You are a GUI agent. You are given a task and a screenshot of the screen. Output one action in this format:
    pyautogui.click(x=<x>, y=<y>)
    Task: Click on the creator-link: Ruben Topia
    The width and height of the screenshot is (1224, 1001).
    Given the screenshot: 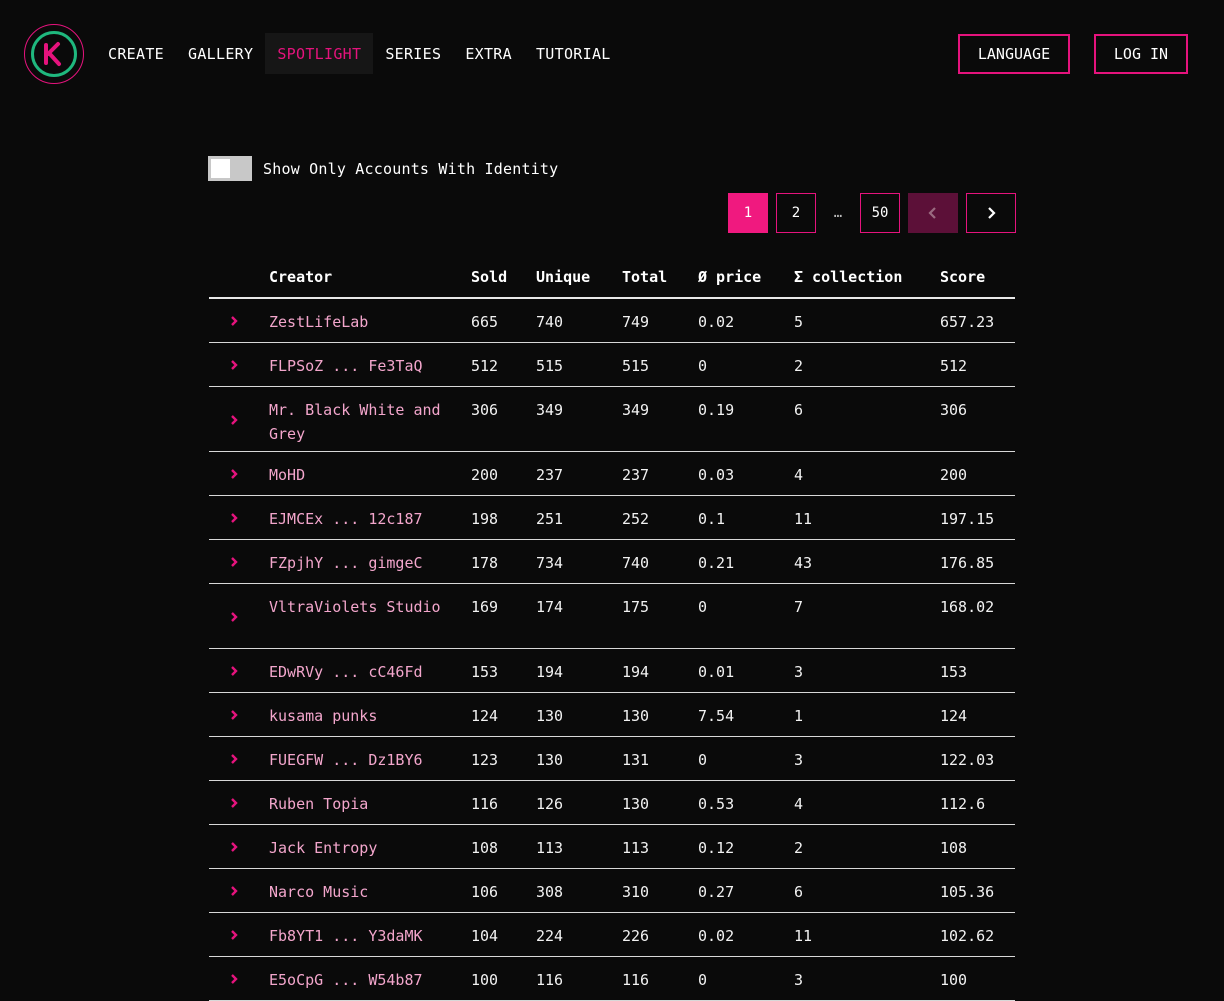 What is the action you would take?
    pyautogui.click(x=356, y=804)
    